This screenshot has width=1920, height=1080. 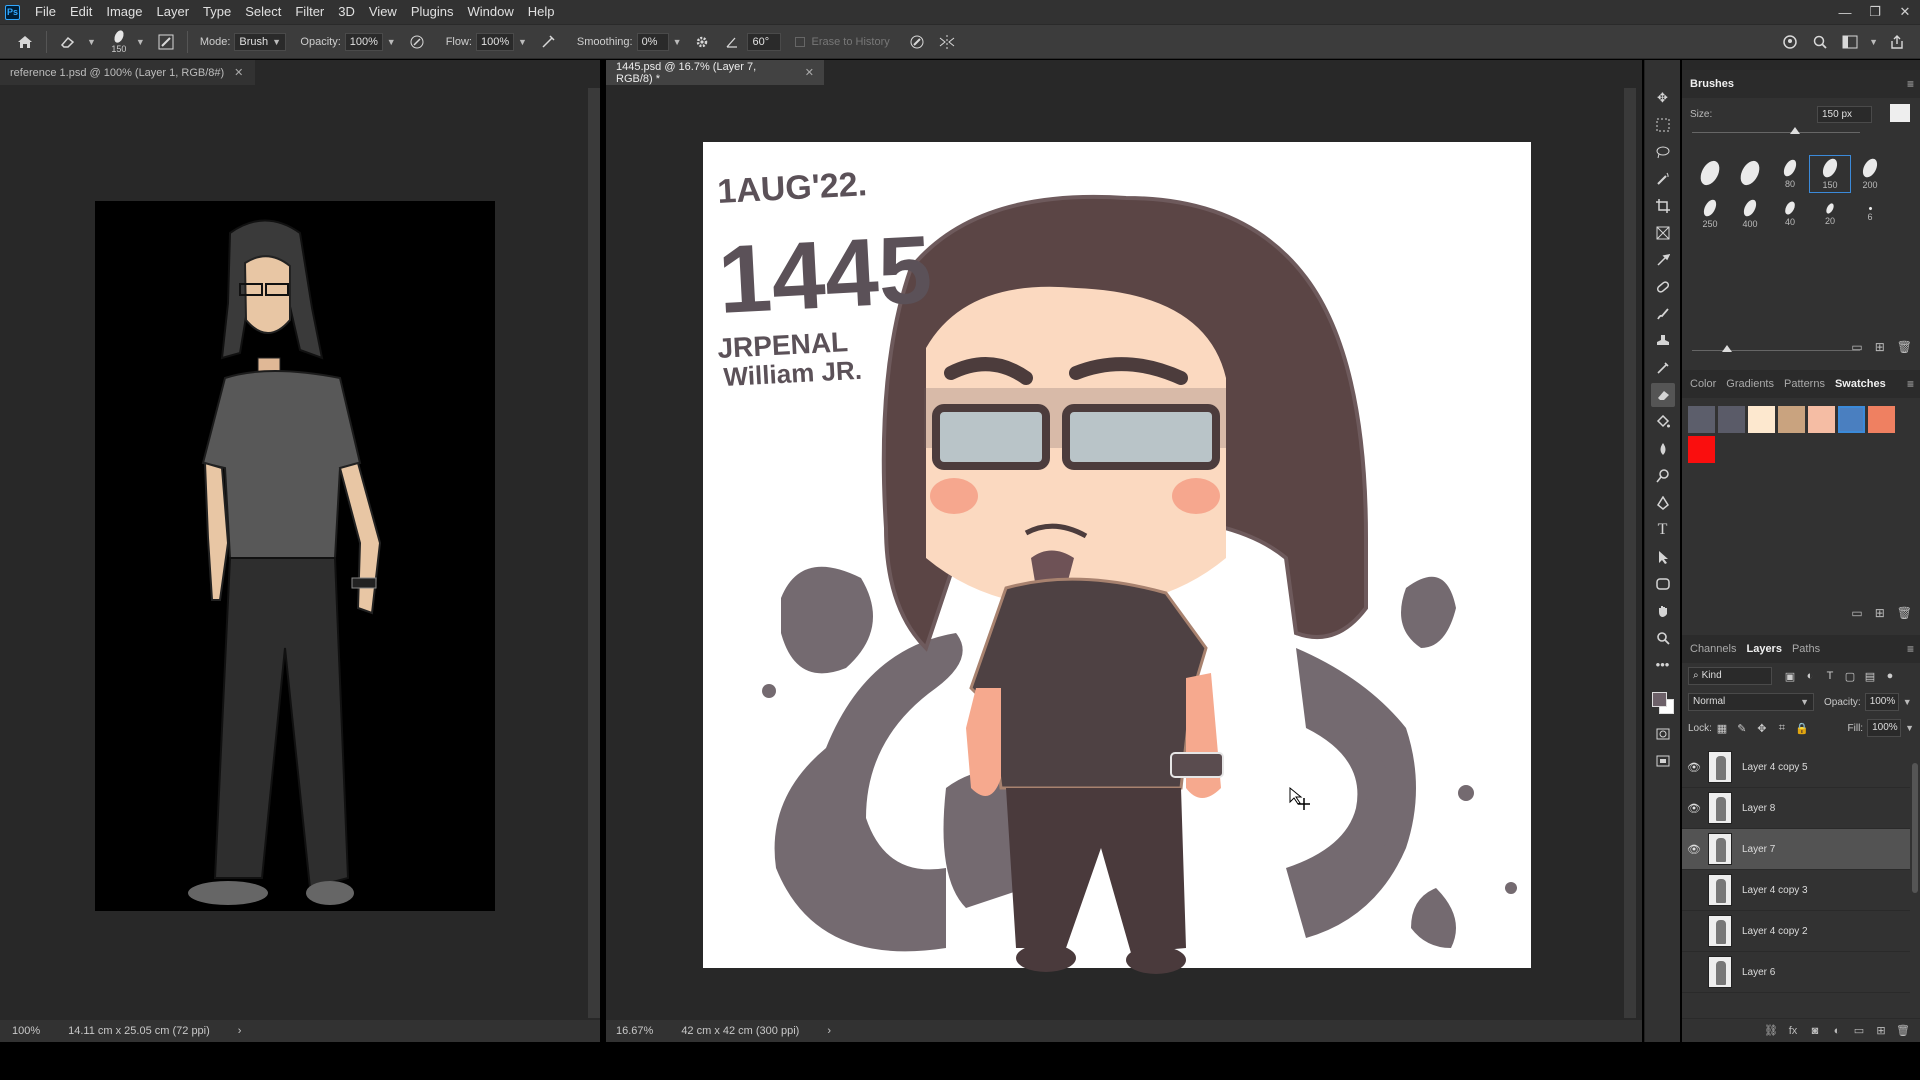 I want to click on lasso-tool-icon, so click(x=1663, y=152).